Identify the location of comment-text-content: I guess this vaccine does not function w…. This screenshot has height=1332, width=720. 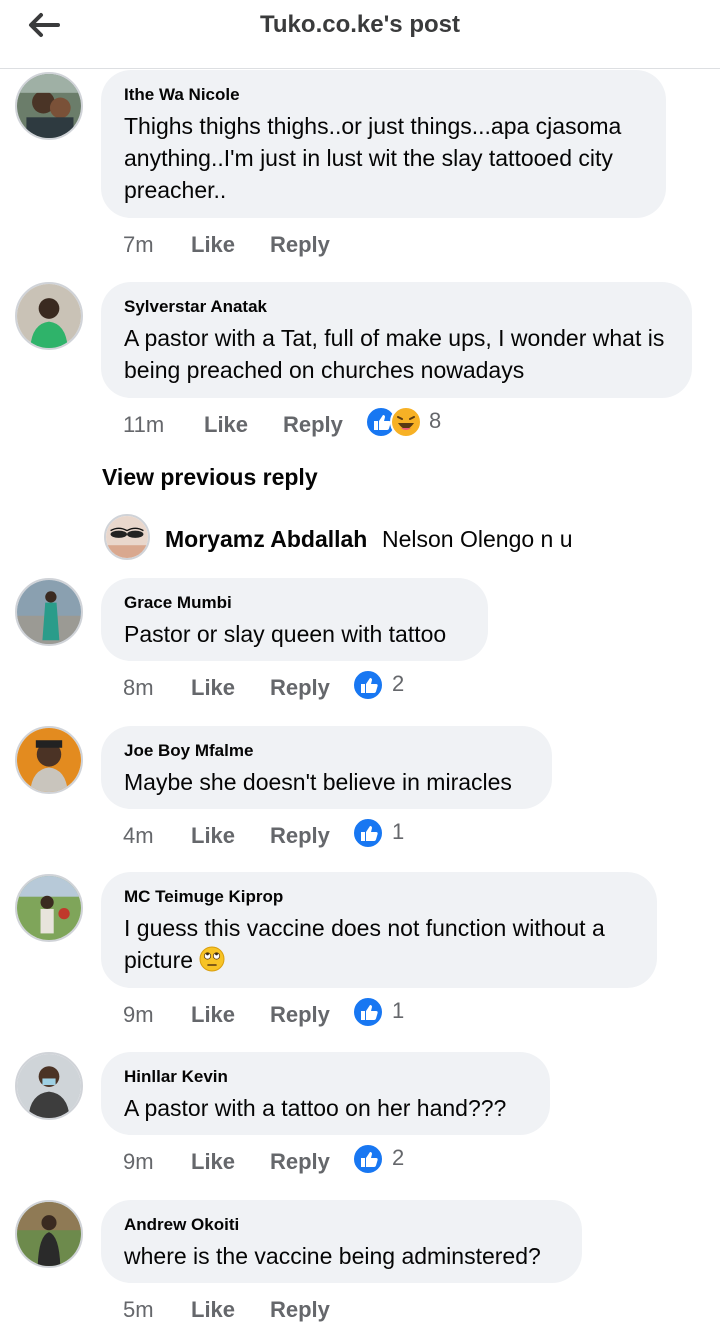
(364, 944).